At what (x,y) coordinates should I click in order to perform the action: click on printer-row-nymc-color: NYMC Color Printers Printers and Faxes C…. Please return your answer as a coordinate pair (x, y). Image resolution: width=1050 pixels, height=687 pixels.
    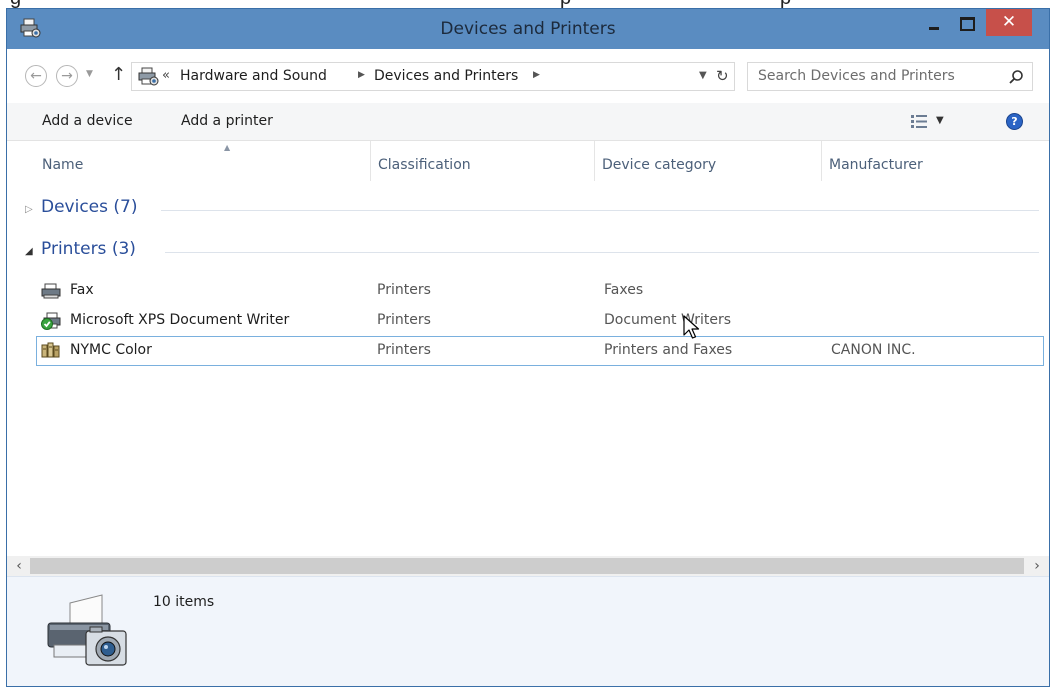
    Looking at the image, I should click on (540, 351).